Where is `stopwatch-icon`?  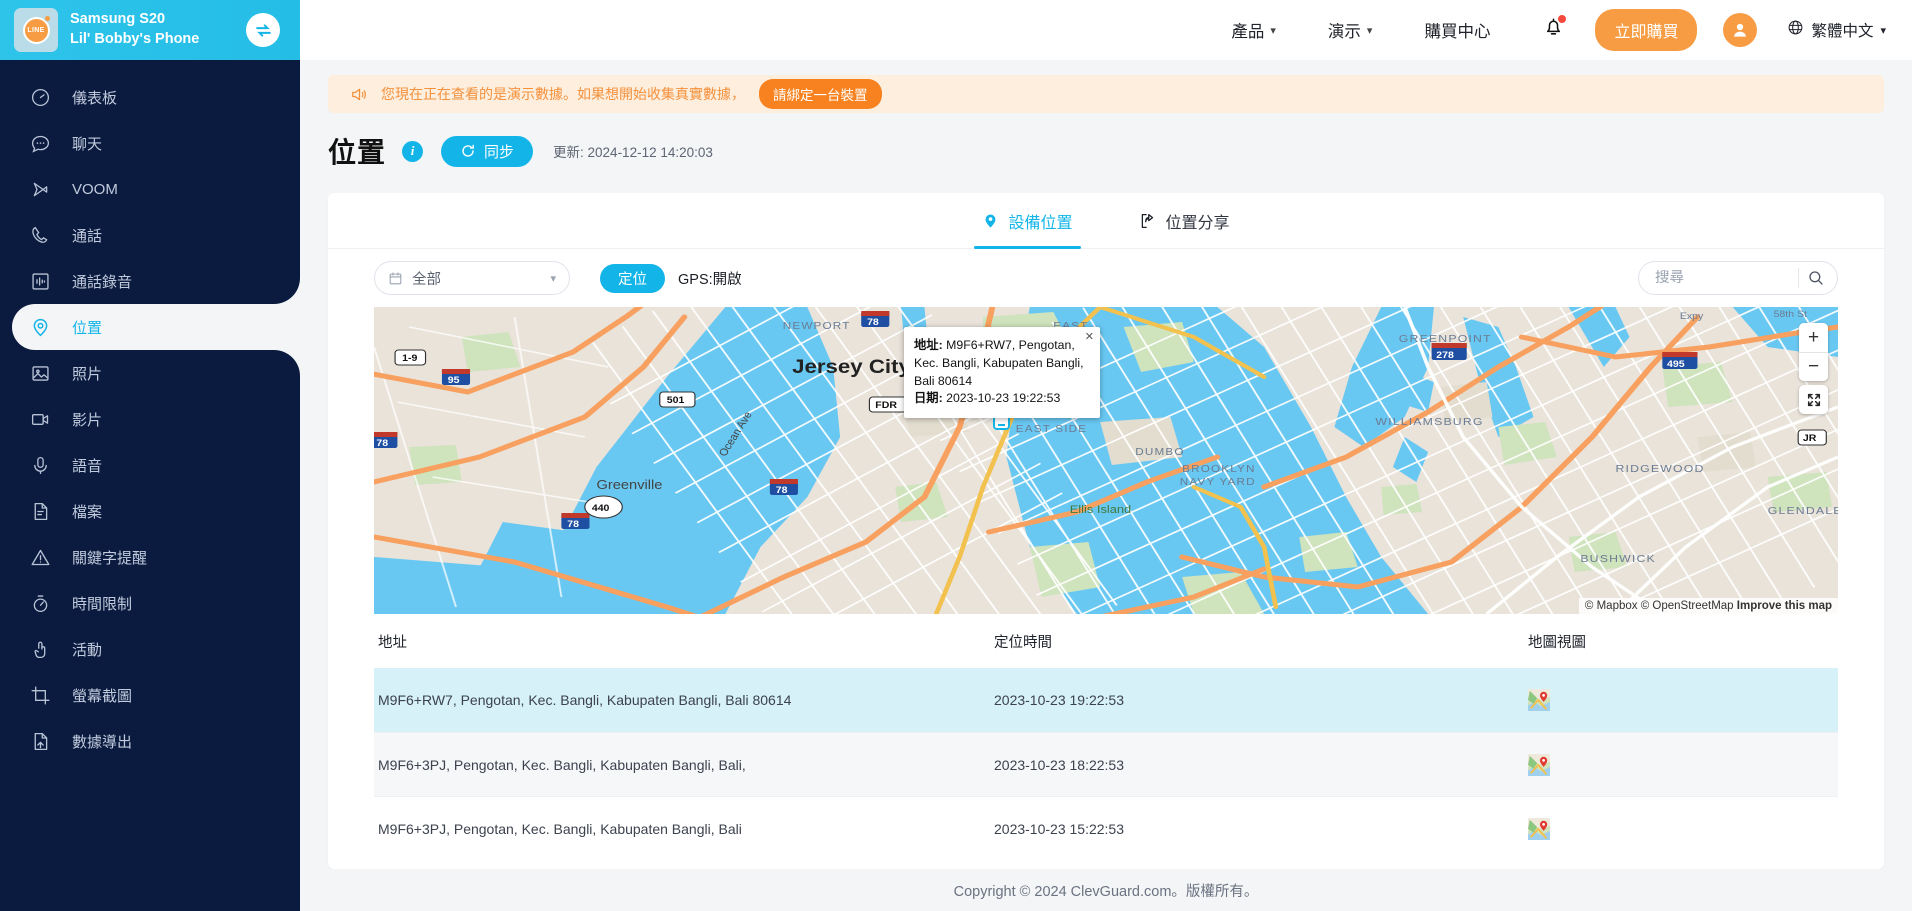
stopwatch-icon is located at coordinates (43, 603).